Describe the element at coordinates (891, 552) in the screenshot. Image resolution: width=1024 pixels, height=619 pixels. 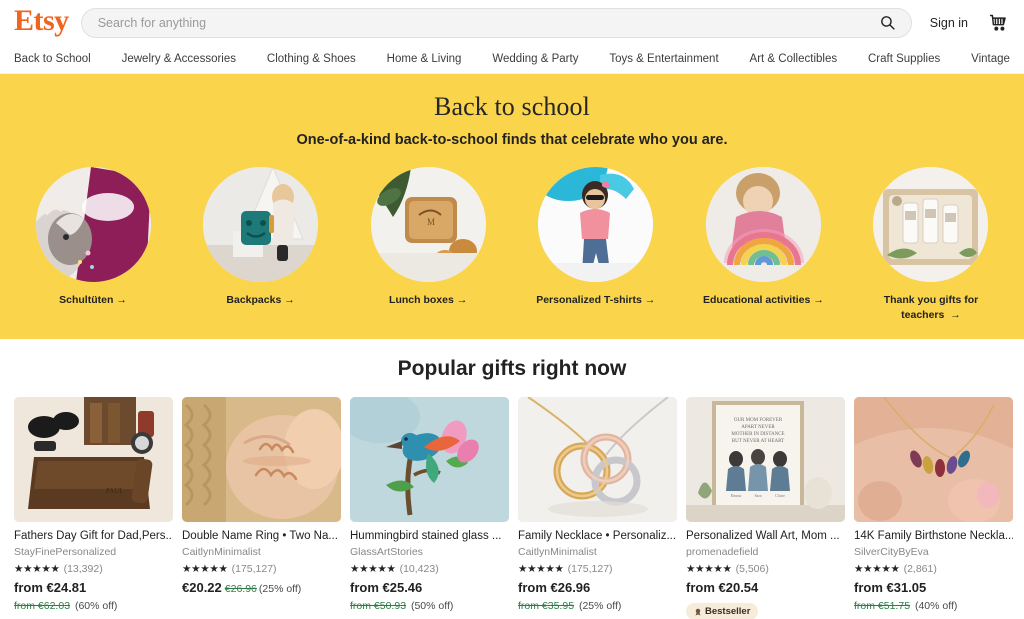
I see `product-shop-name: SilverCityByEva` at that location.